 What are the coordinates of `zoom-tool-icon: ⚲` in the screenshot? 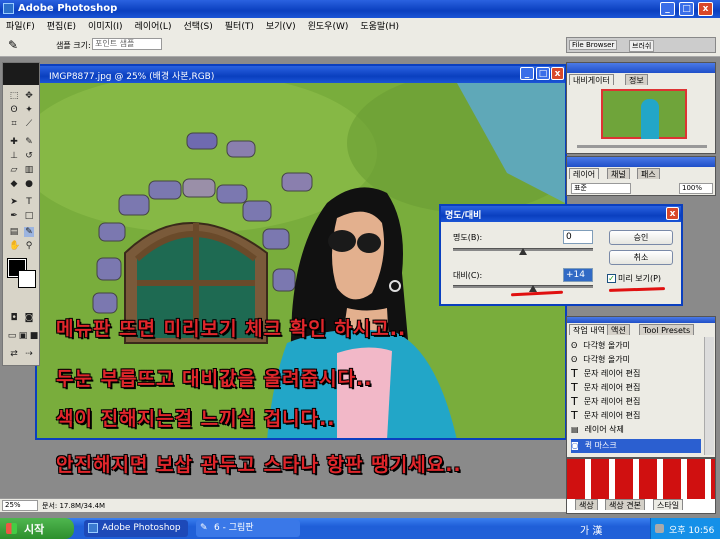 It's located at (29, 246).